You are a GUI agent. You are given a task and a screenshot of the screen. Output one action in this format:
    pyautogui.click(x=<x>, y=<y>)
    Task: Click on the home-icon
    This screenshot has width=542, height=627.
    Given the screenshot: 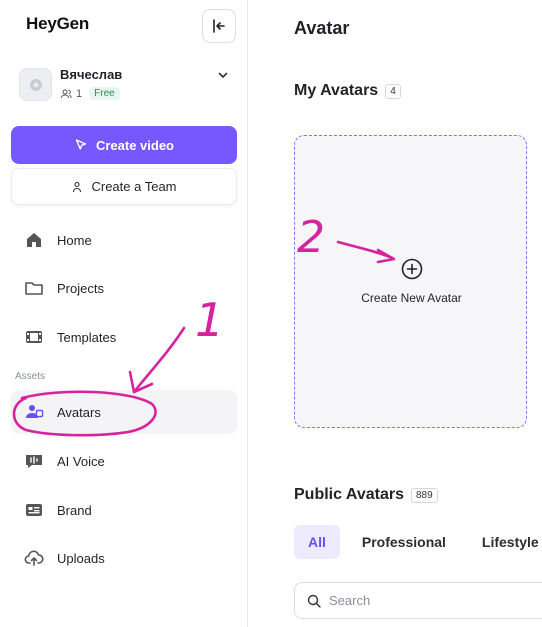 What is the action you would take?
    pyautogui.click(x=34, y=240)
    